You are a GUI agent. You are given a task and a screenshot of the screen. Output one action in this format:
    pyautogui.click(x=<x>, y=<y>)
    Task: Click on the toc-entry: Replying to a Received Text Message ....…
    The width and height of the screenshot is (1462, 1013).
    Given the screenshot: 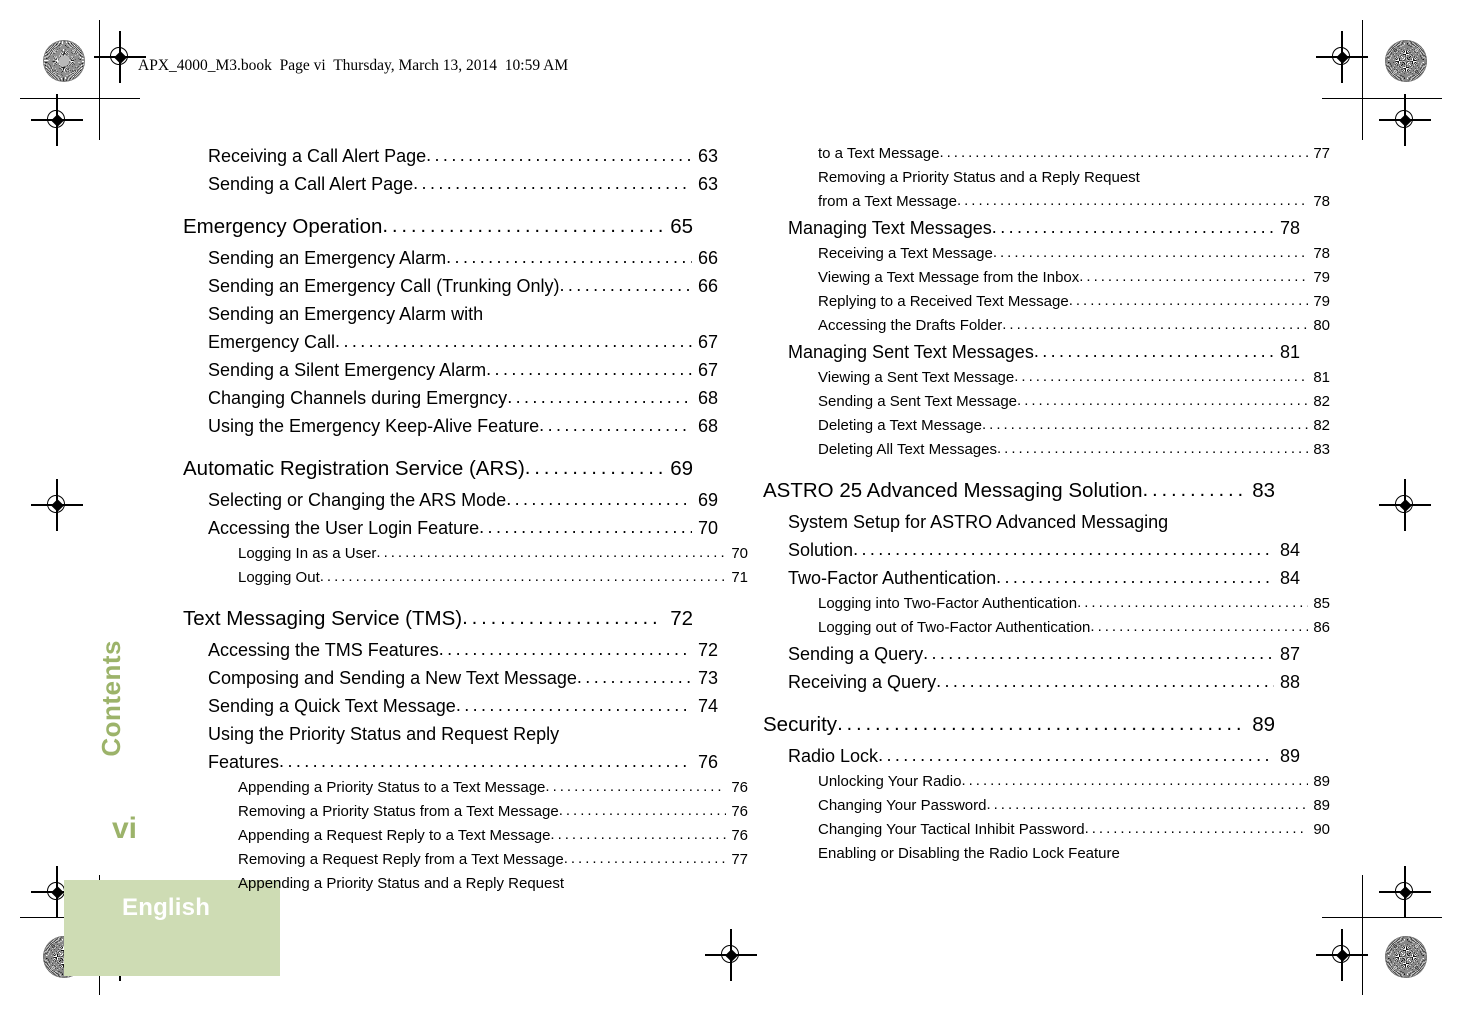 What is the action you would take?
    pyautogui.click(x=1074, y=302)
    